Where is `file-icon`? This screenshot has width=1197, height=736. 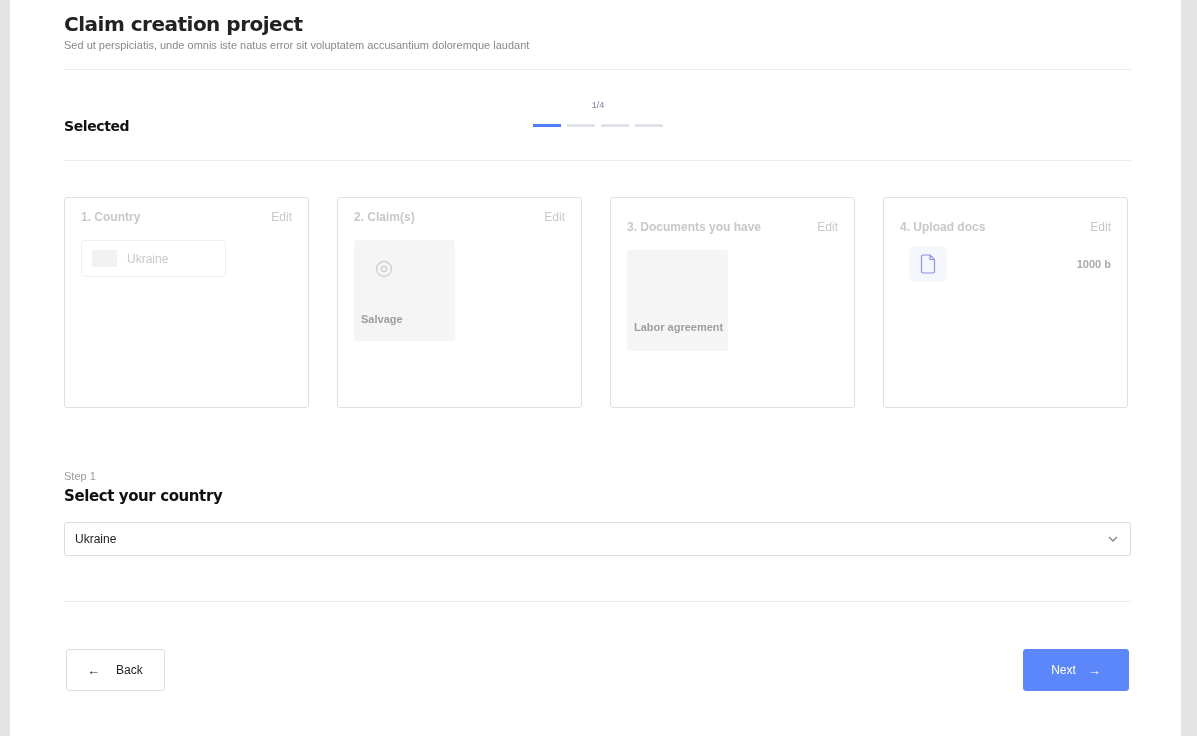
file-icon is located at coordinates (928, 264).